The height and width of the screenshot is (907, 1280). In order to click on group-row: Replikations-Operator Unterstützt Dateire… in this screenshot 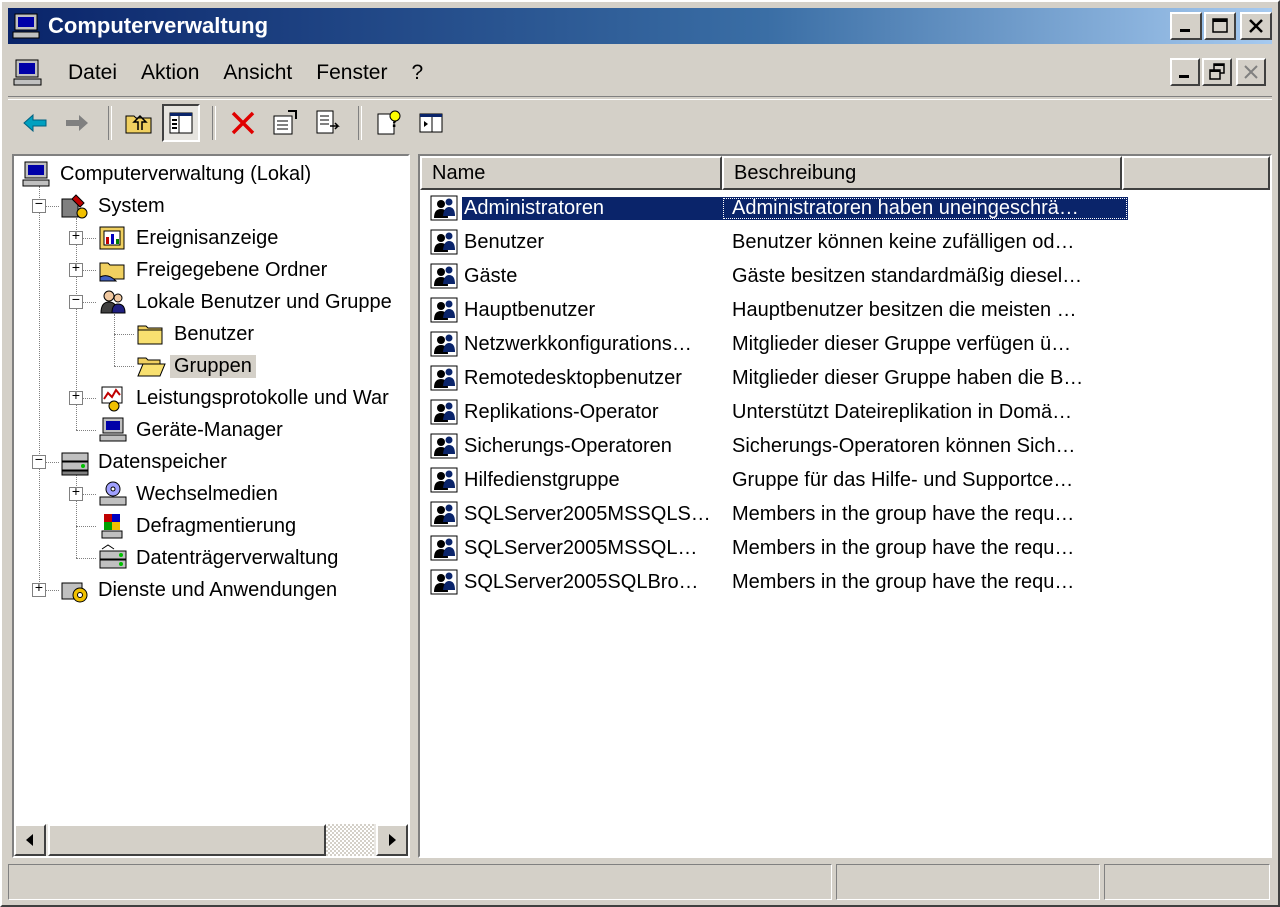, I will do `click(778, 412)`.